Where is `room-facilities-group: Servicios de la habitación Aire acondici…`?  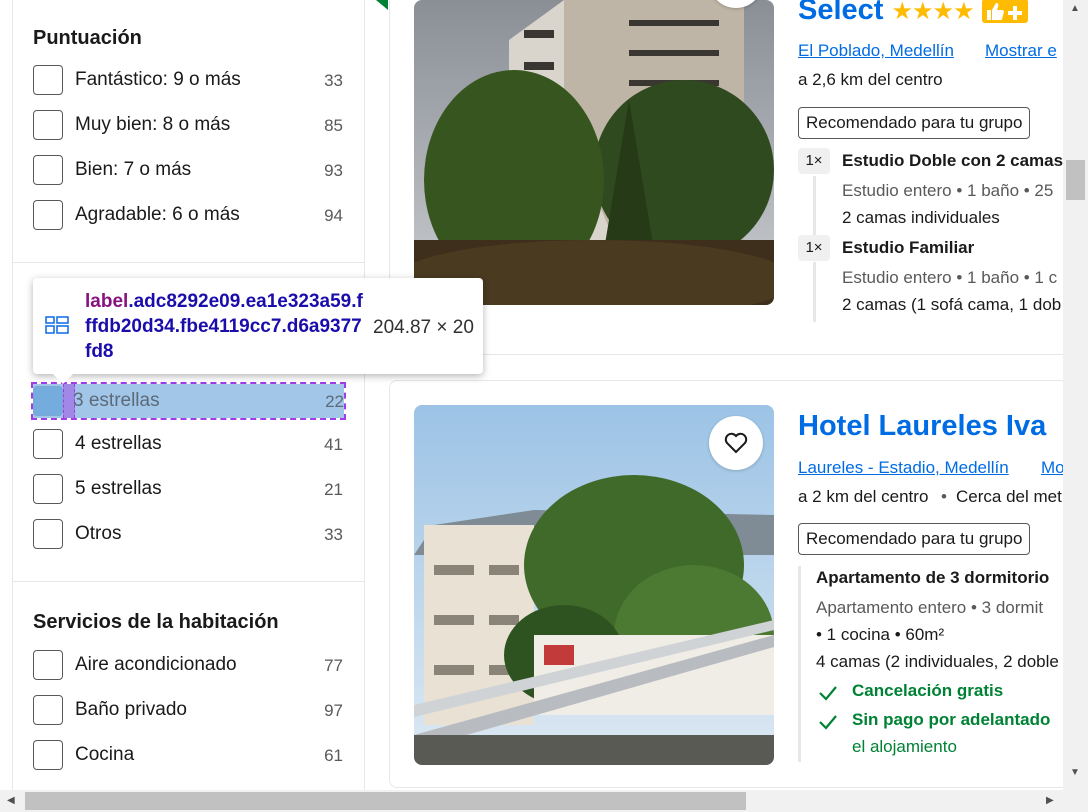
room-facilities-group: Servicios de la habitación Aire acondici… is located at coordinates (188, 686).